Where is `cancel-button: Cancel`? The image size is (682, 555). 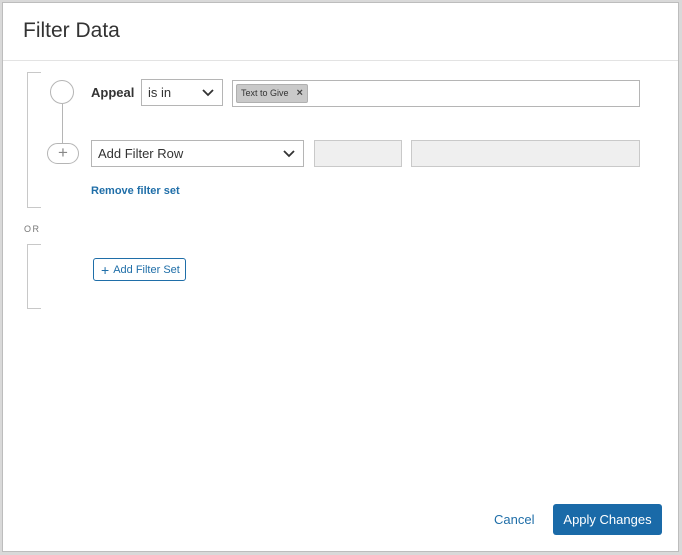
cancel-button: Cancel is located at coordinates (514, 519).